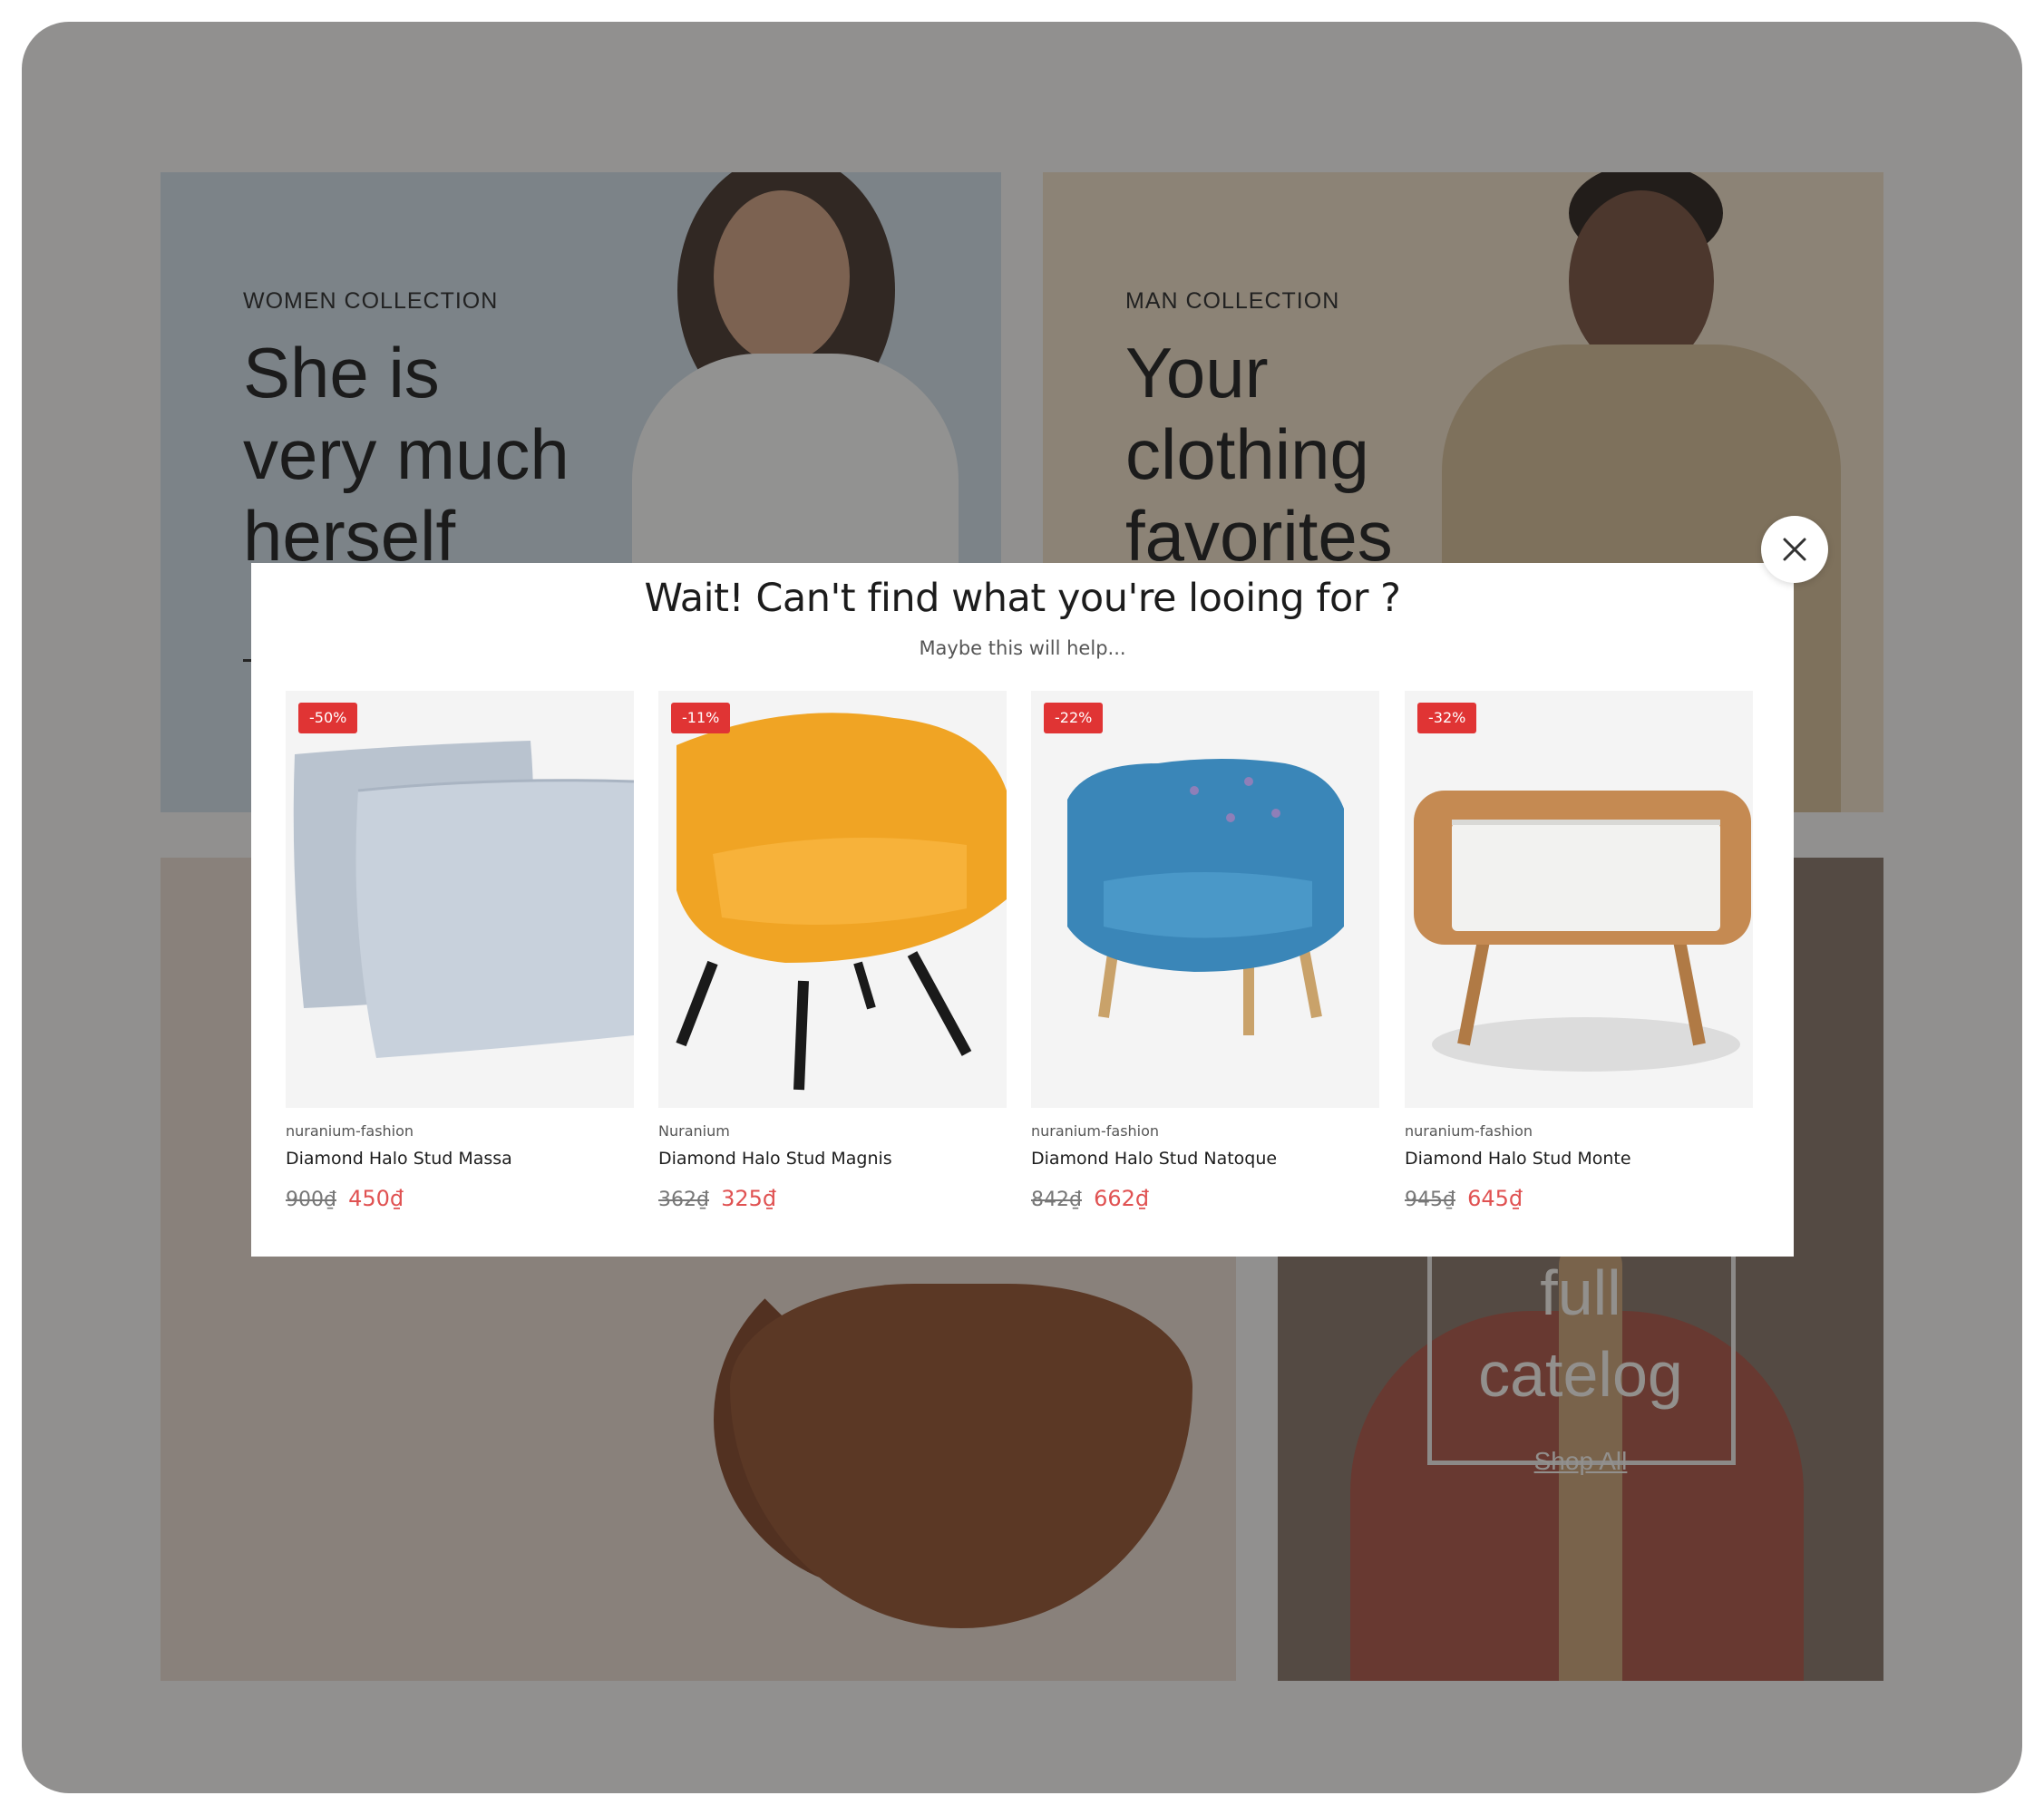 The image size is (2044, 1815). I want to click on product-image: -50%, so click(460, 899).